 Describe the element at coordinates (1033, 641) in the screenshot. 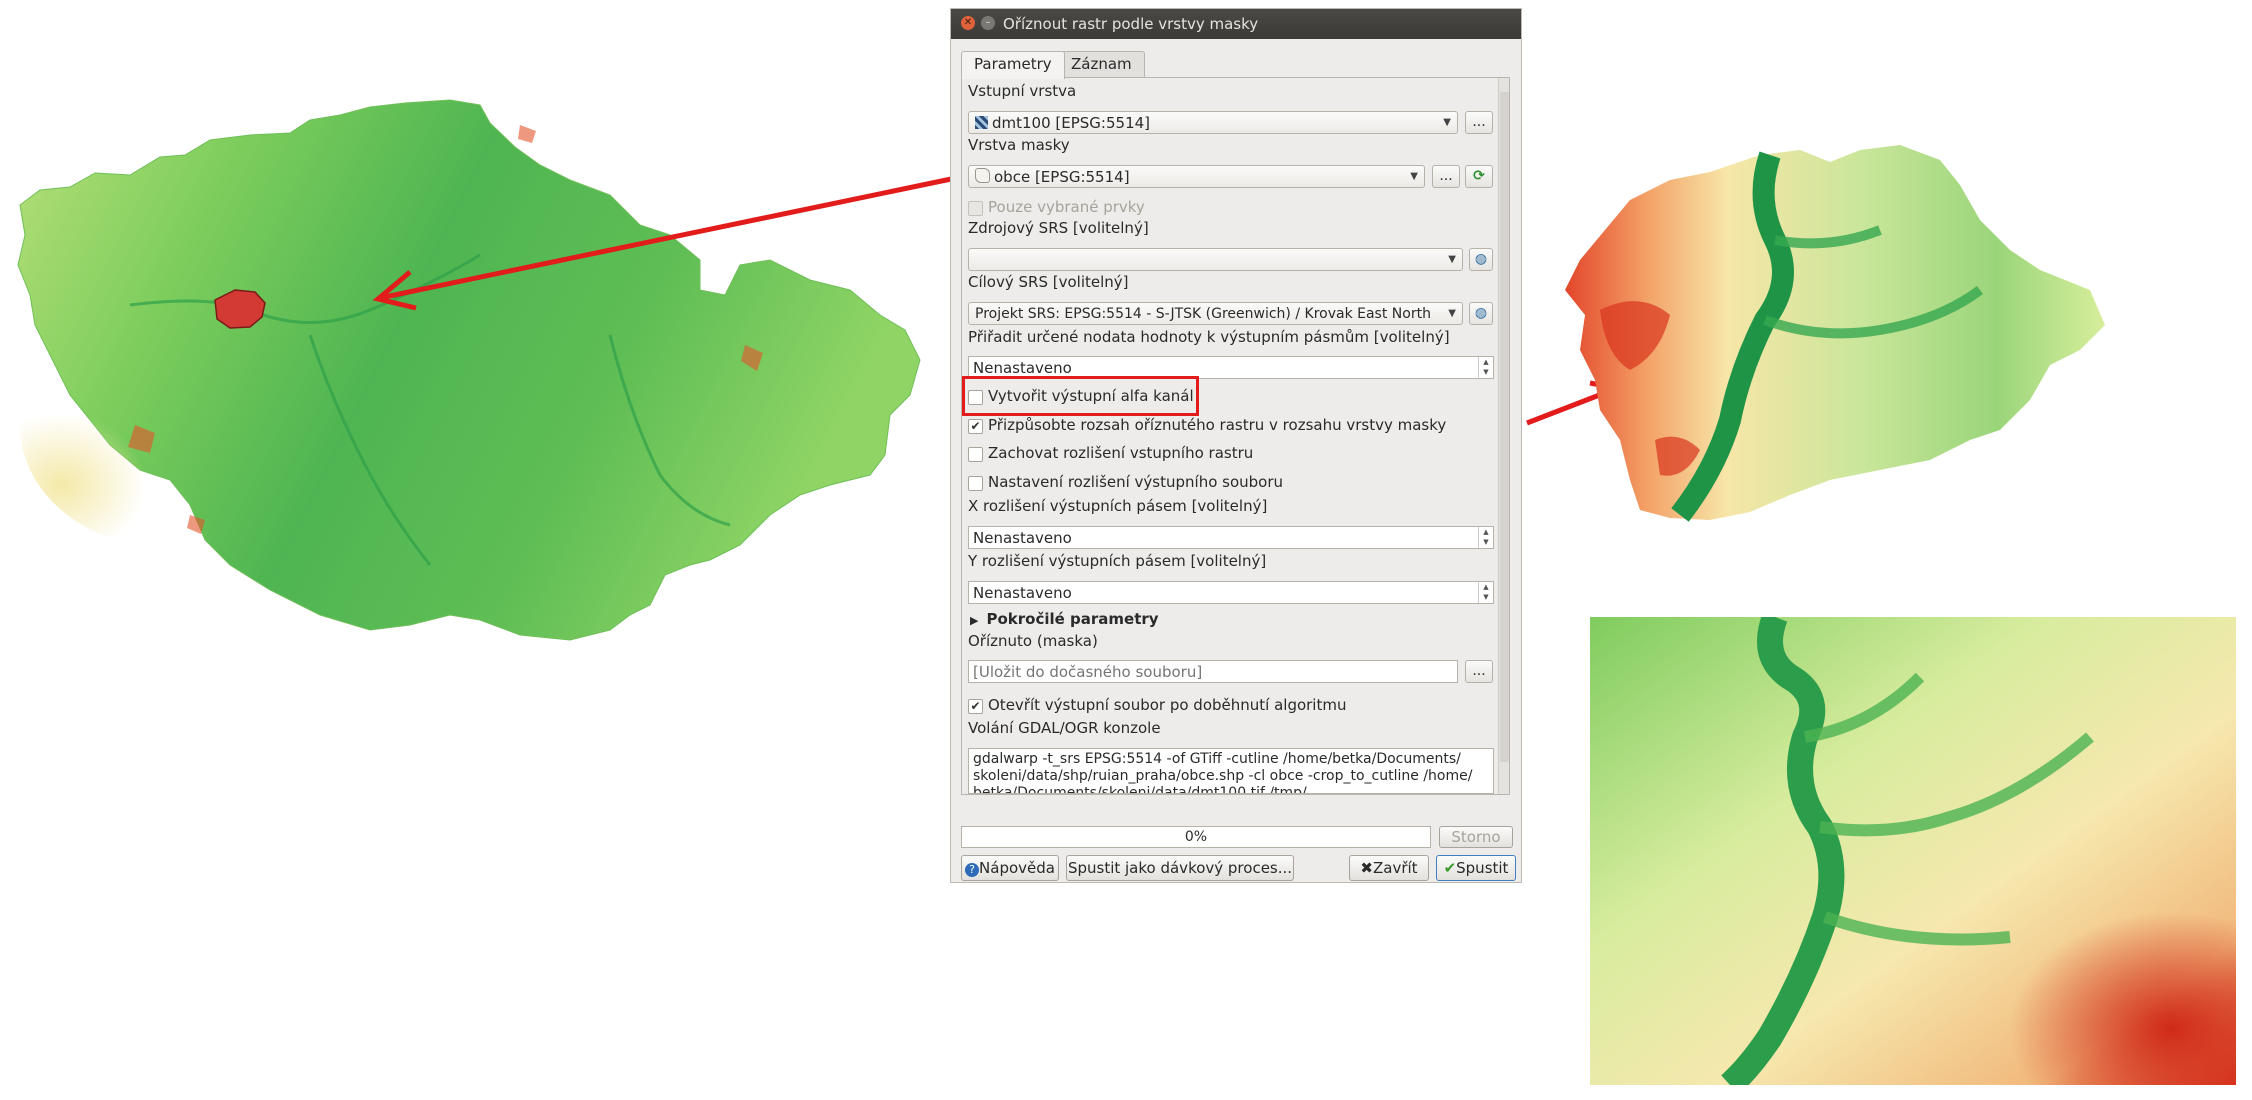

I see `output-label: Oříznuto (maska)` at that location.